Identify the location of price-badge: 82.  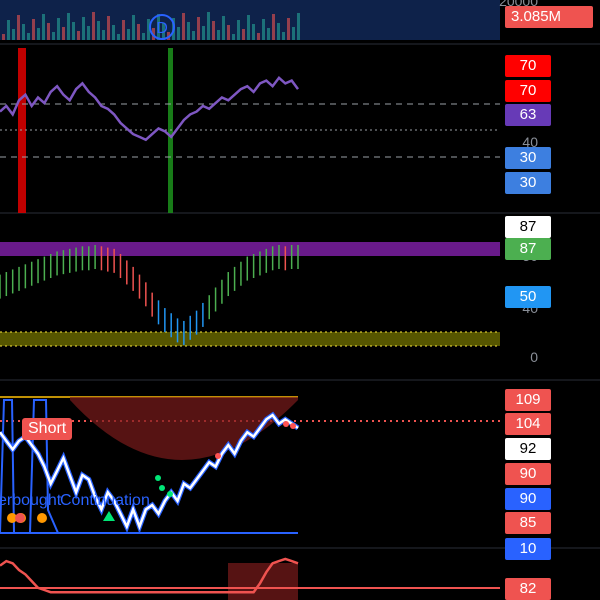
(528, 589).